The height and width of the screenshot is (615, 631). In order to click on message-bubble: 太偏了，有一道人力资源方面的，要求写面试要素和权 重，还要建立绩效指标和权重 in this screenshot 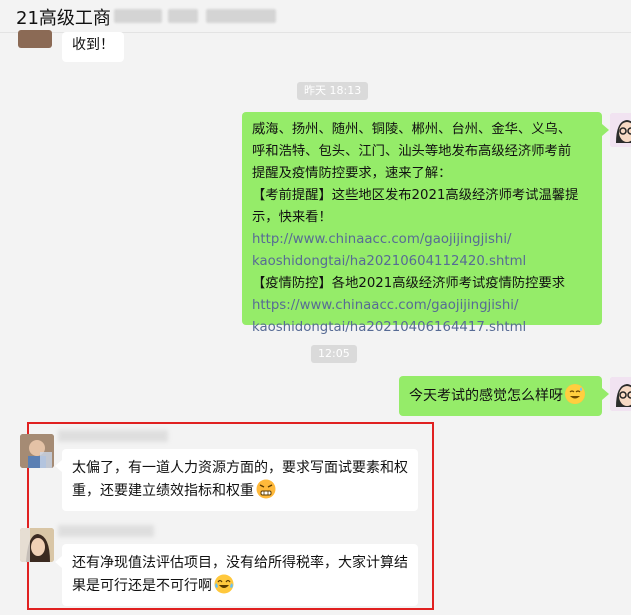, I will do `click(240, 480)`.